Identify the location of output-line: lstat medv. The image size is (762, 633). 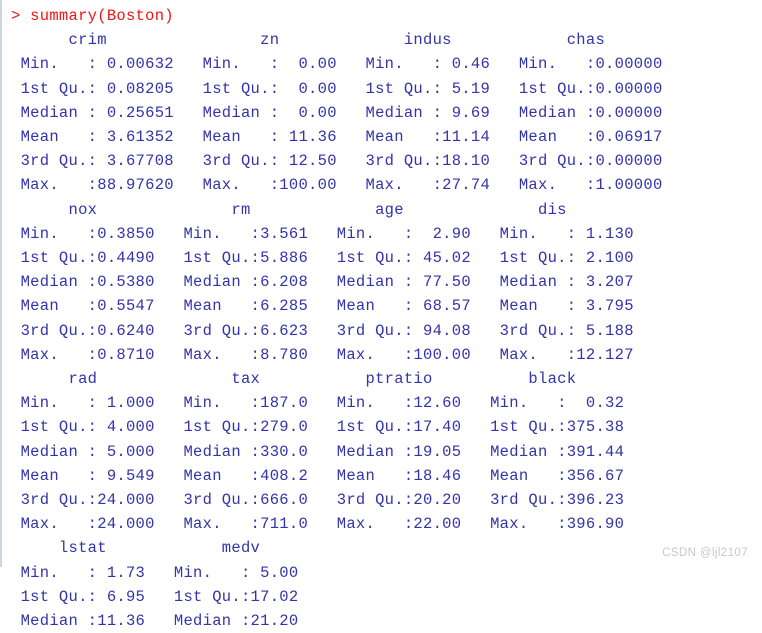
(164, 548).